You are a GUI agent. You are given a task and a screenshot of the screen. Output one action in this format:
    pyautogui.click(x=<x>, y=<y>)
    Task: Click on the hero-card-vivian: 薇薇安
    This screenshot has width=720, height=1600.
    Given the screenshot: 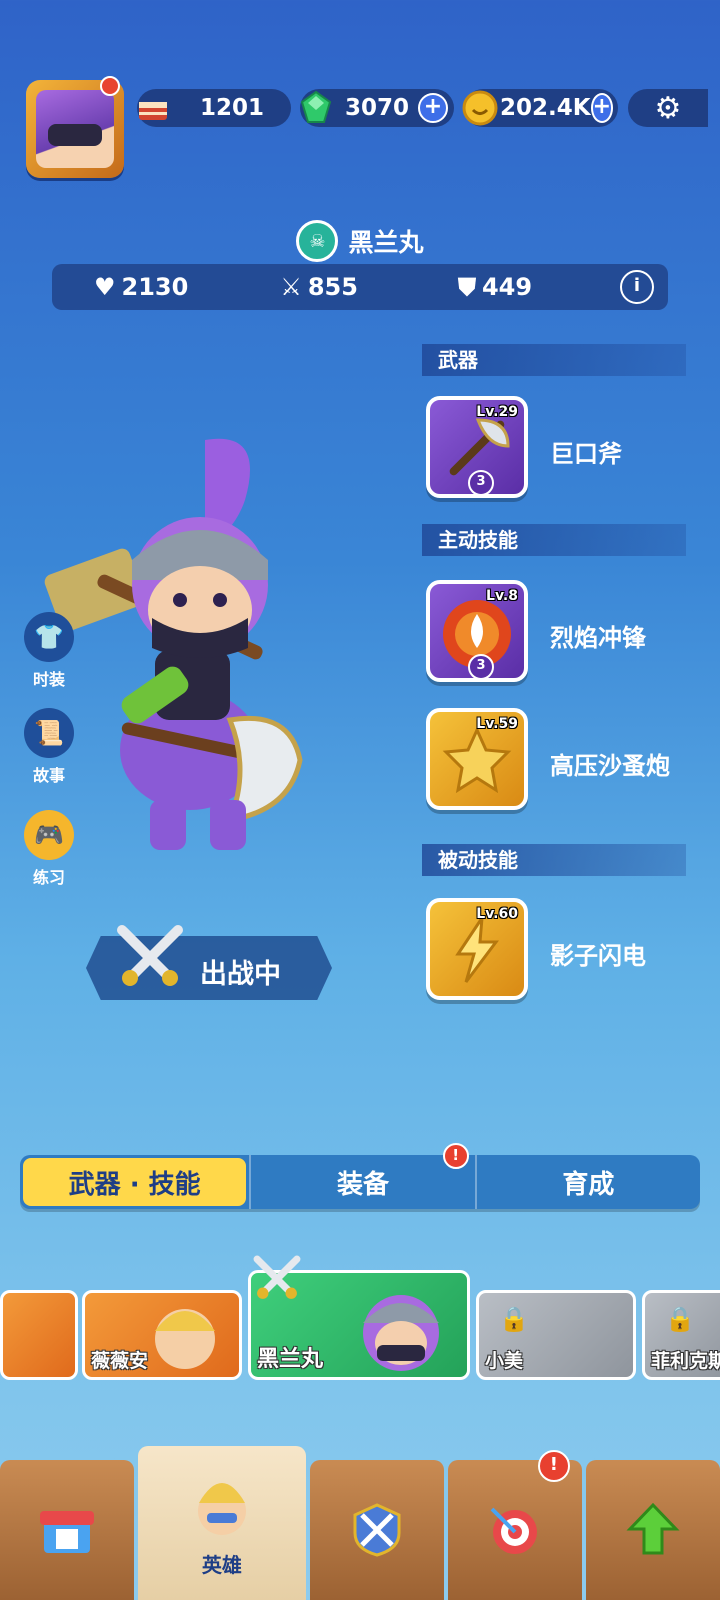 What is the action you would take?
    pyautogui.click(x=162, y=1335)
    